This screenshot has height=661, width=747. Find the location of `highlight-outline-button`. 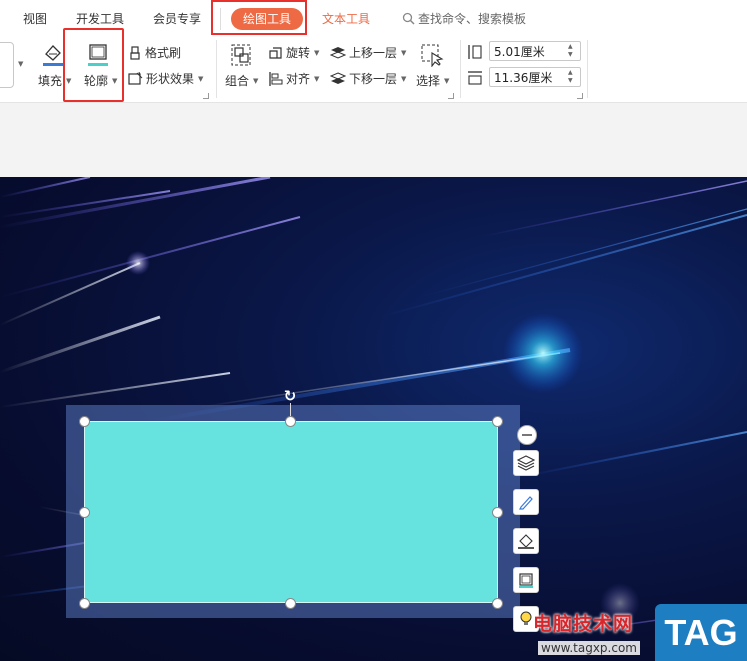

highlight-outline-button is located at coordinates (93, 65).